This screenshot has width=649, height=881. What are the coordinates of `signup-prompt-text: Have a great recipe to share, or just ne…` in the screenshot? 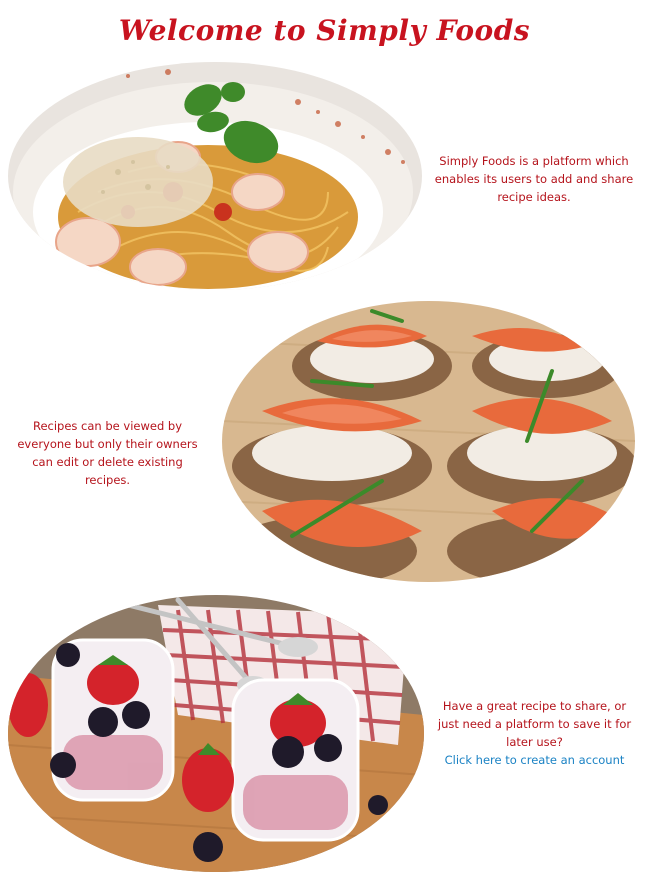 It's located at (534, 724).